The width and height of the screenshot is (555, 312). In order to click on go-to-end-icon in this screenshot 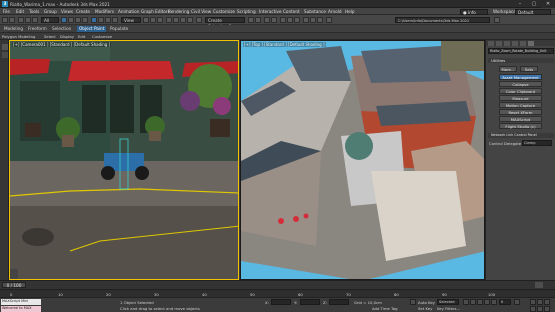, I will do `click(494, 302)`.